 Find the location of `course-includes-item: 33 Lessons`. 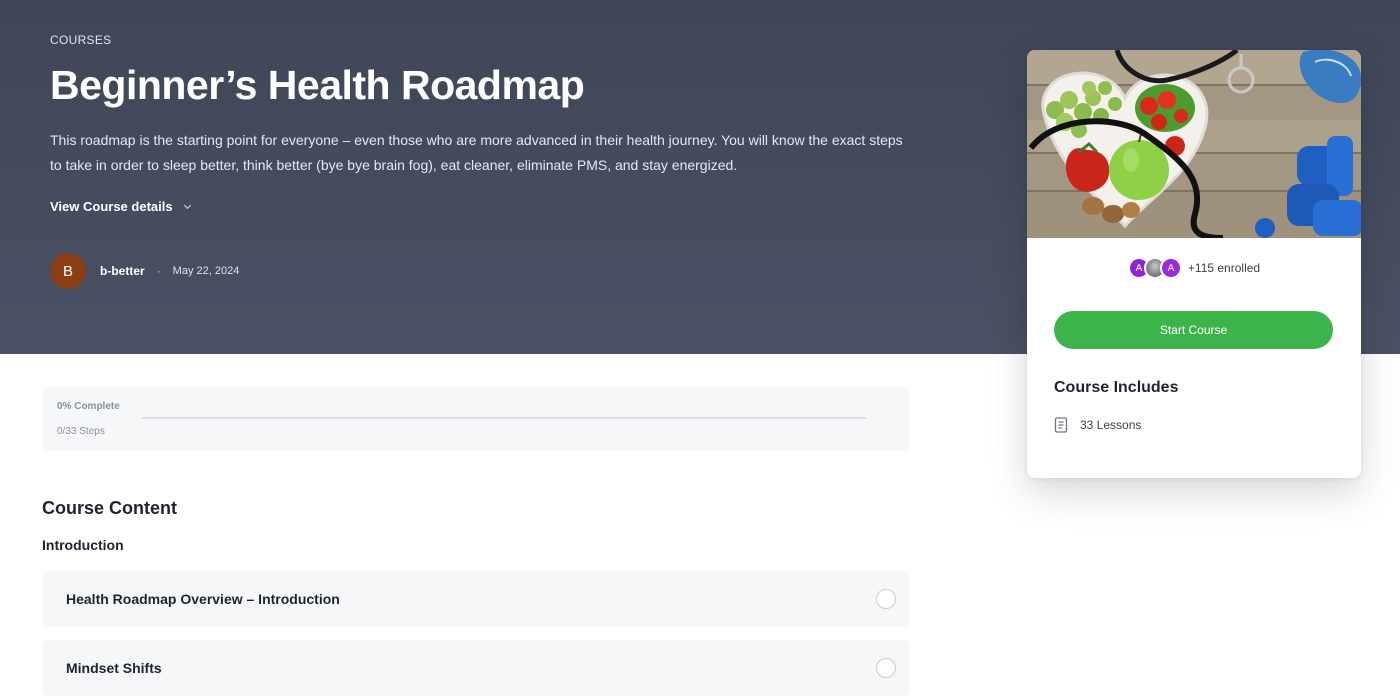

course-includes-item: 33 Lessons is located at coordinates (1097, 425).